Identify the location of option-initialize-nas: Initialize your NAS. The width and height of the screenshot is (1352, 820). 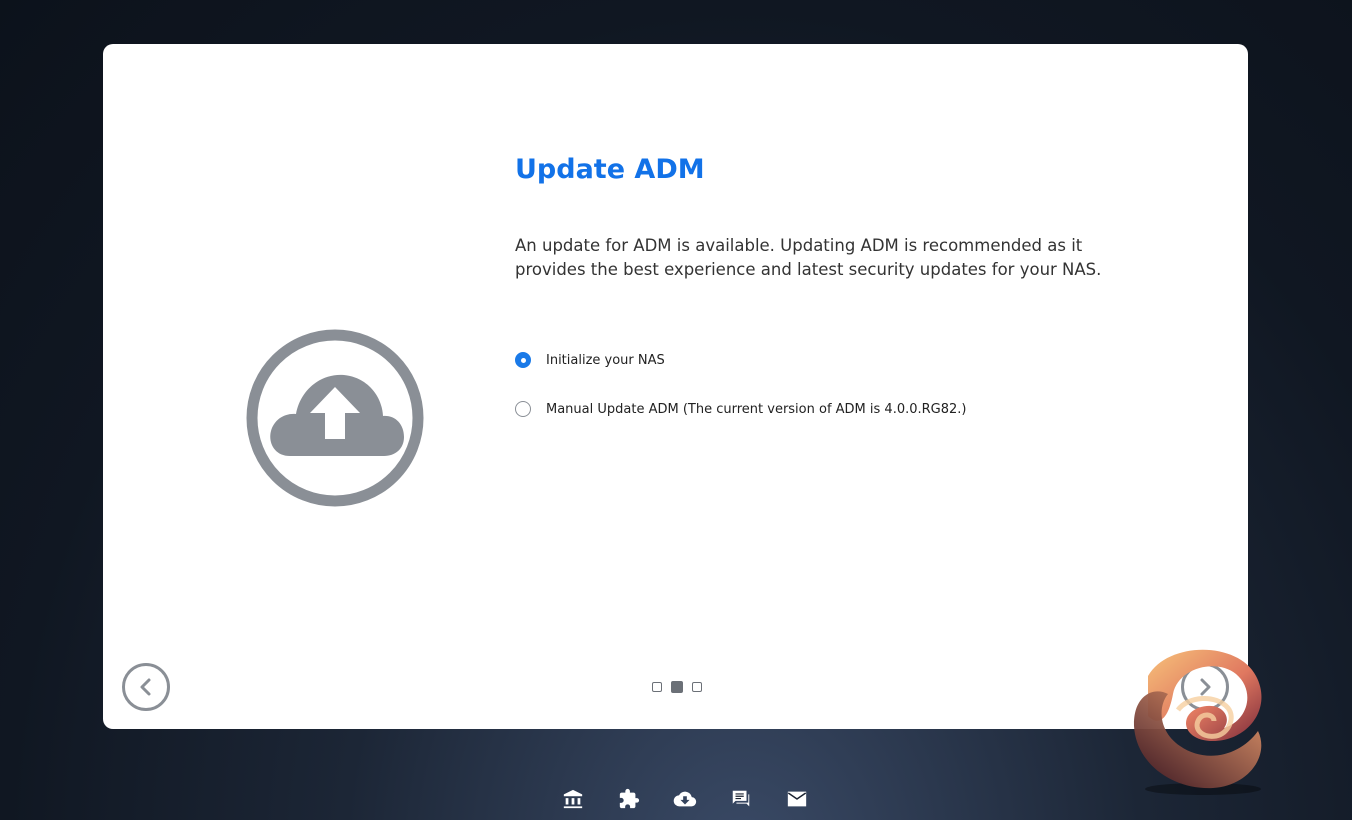
(815, 360).